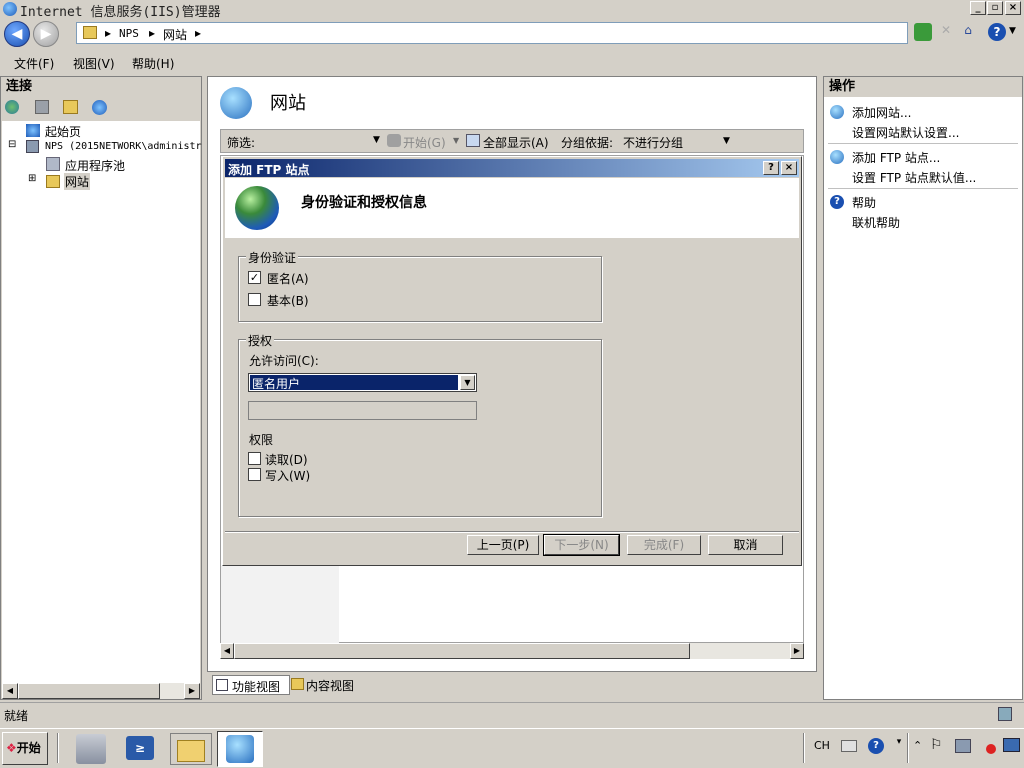  I want to click on server-manager-icon, so click(91, 749).